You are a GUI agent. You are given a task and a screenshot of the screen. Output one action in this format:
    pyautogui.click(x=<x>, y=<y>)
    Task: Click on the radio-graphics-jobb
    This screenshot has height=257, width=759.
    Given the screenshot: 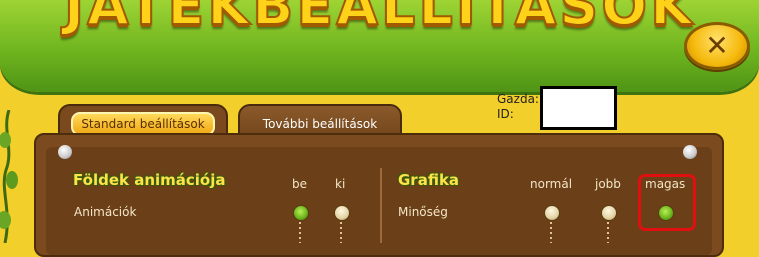 What is the action you would take?
    pyautogui.click(x=609, y=213)
    